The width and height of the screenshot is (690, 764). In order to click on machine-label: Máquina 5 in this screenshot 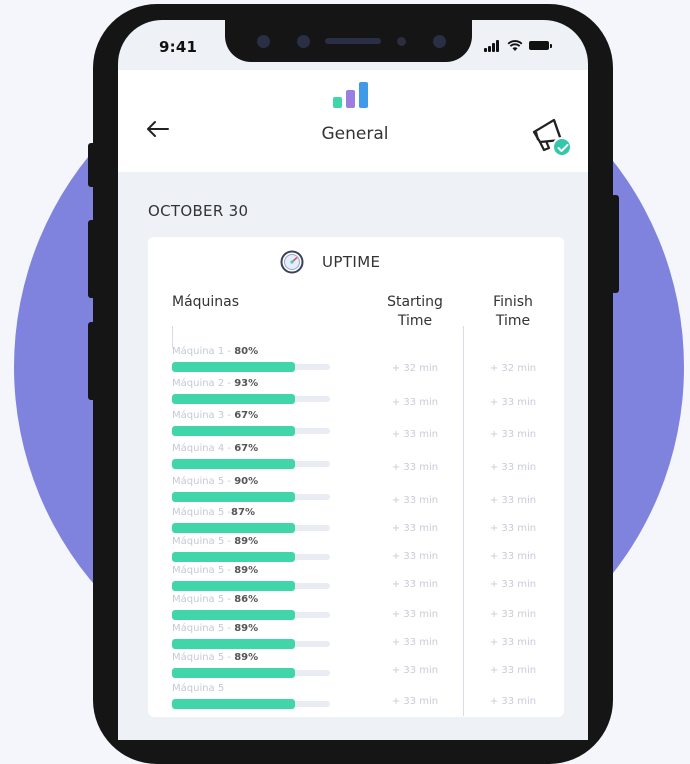, I will do `click(198, 688)`.